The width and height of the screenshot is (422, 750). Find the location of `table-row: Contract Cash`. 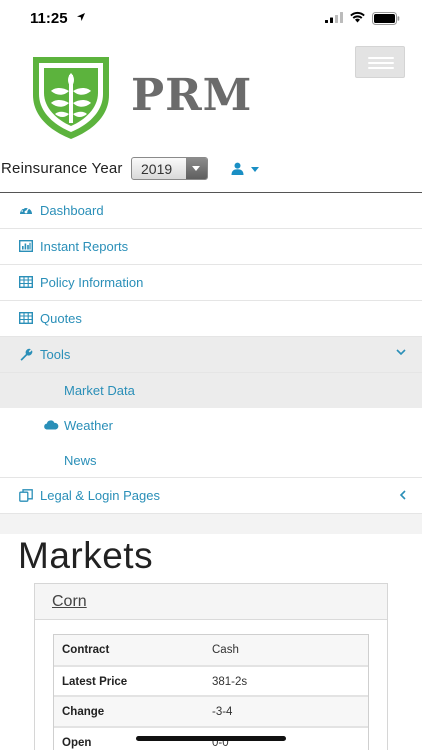

table-row: Contract Cash is located at coordinates (211, 650).